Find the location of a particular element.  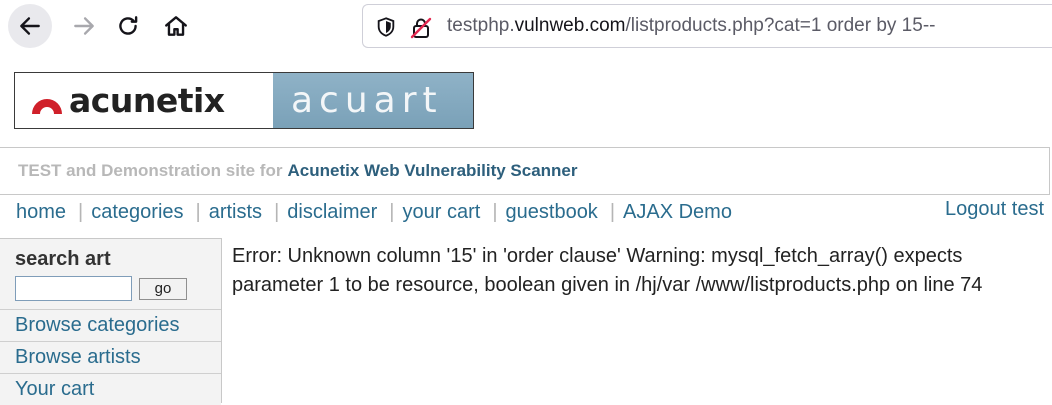

arrow-right-icon is located at coordinates (84, 26).